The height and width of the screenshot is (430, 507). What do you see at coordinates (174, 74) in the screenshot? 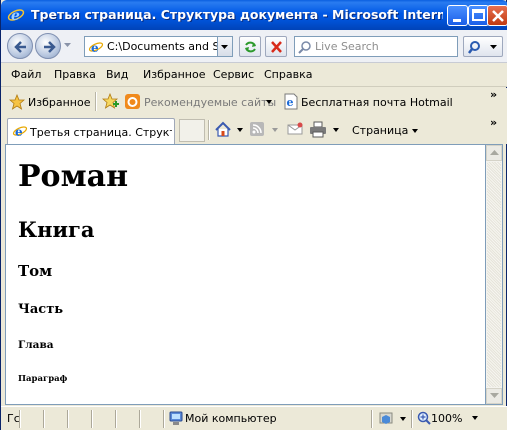
I see `menu-favorites: Избранное` at bounding box center [174, 74].